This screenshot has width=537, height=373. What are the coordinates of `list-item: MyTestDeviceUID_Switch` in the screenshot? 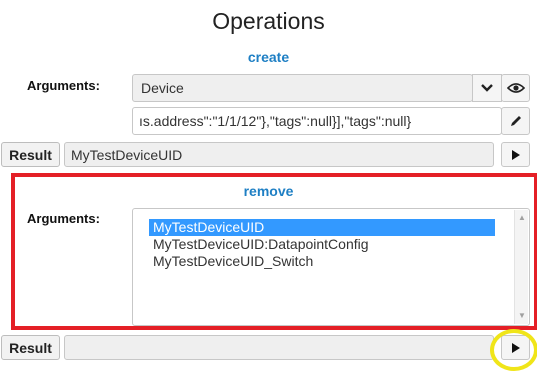 It's located at (233, 261).